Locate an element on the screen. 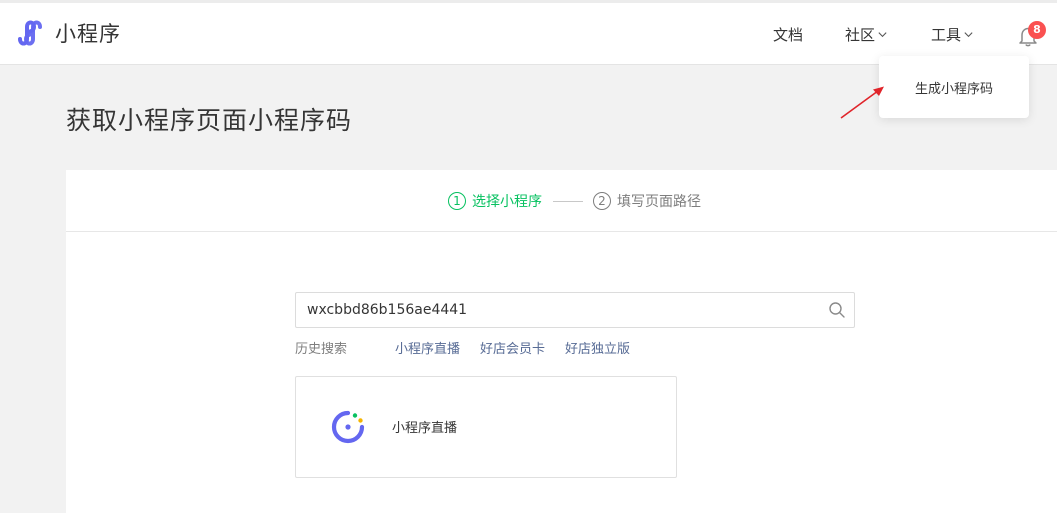 The image size is (1057, 513). history-item: 好店会员卡 is located at coordinates (512, 350).